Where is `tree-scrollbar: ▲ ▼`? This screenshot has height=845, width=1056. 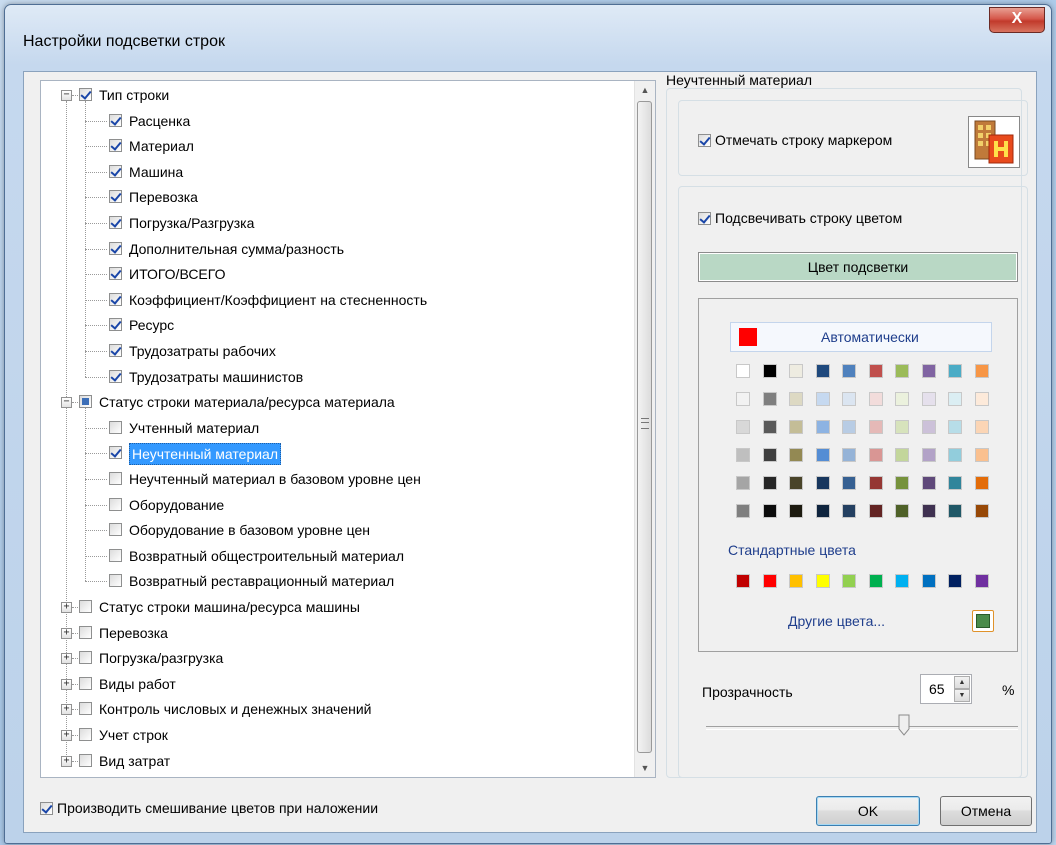 tree-scrollbar: ▲ ▼ is located at coordinates (644, 429).